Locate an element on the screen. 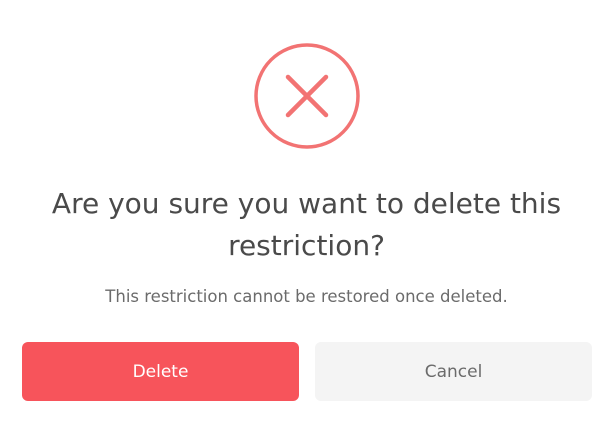 The image size is (613, 429). close-circle-icon is located at coordinates (307, 96).